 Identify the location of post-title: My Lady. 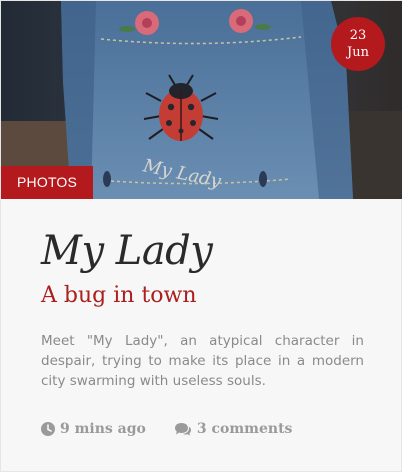
(202, 251).